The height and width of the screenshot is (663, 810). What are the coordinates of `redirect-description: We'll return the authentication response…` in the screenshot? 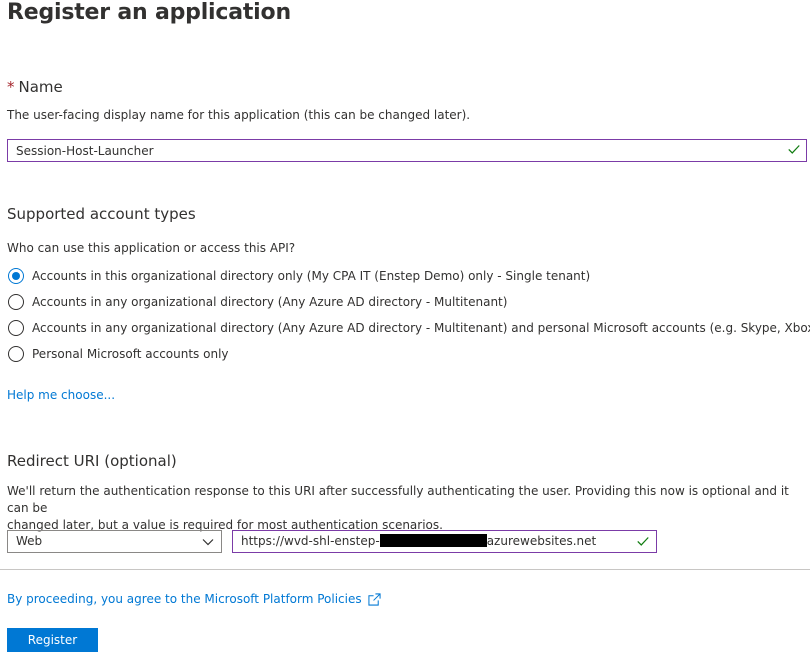 It's located at (407, 508).